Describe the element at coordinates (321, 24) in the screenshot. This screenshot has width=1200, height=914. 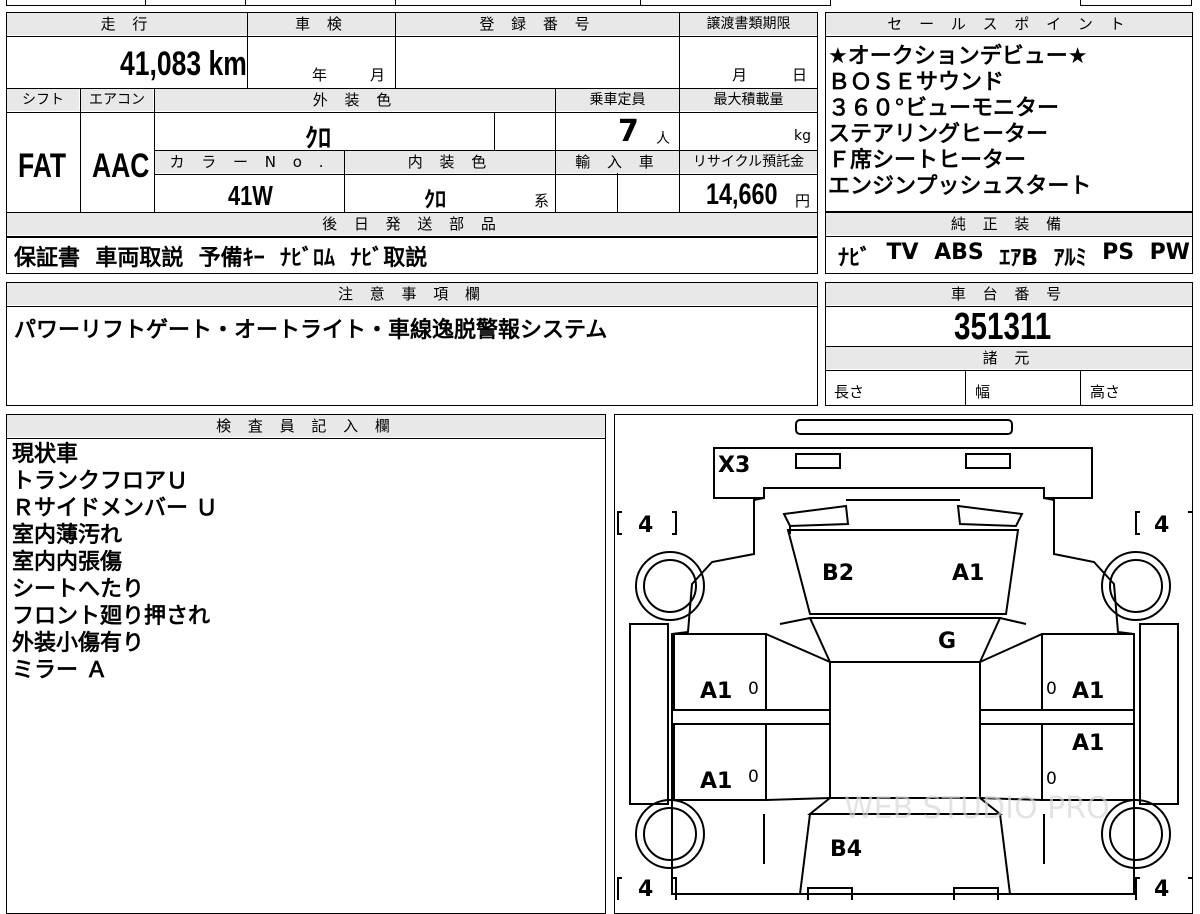
I see `shaken-header: 車 検` at that location.